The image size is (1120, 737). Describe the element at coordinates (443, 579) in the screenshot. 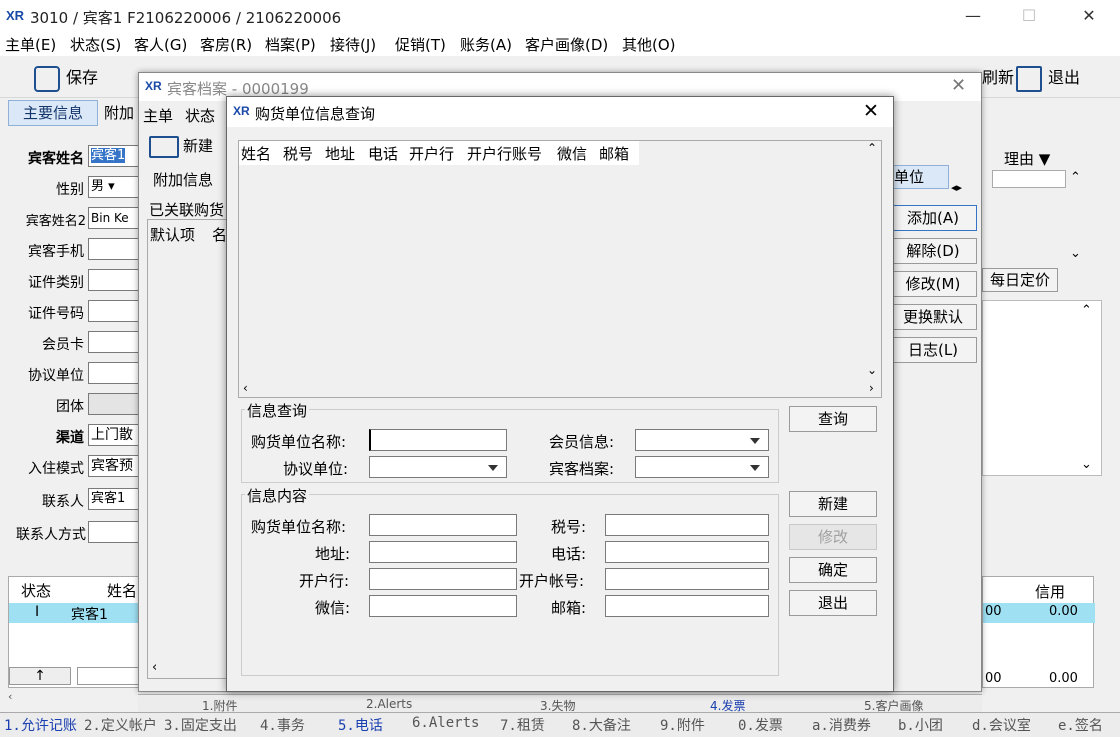

I see `content-bank-input` at that location.